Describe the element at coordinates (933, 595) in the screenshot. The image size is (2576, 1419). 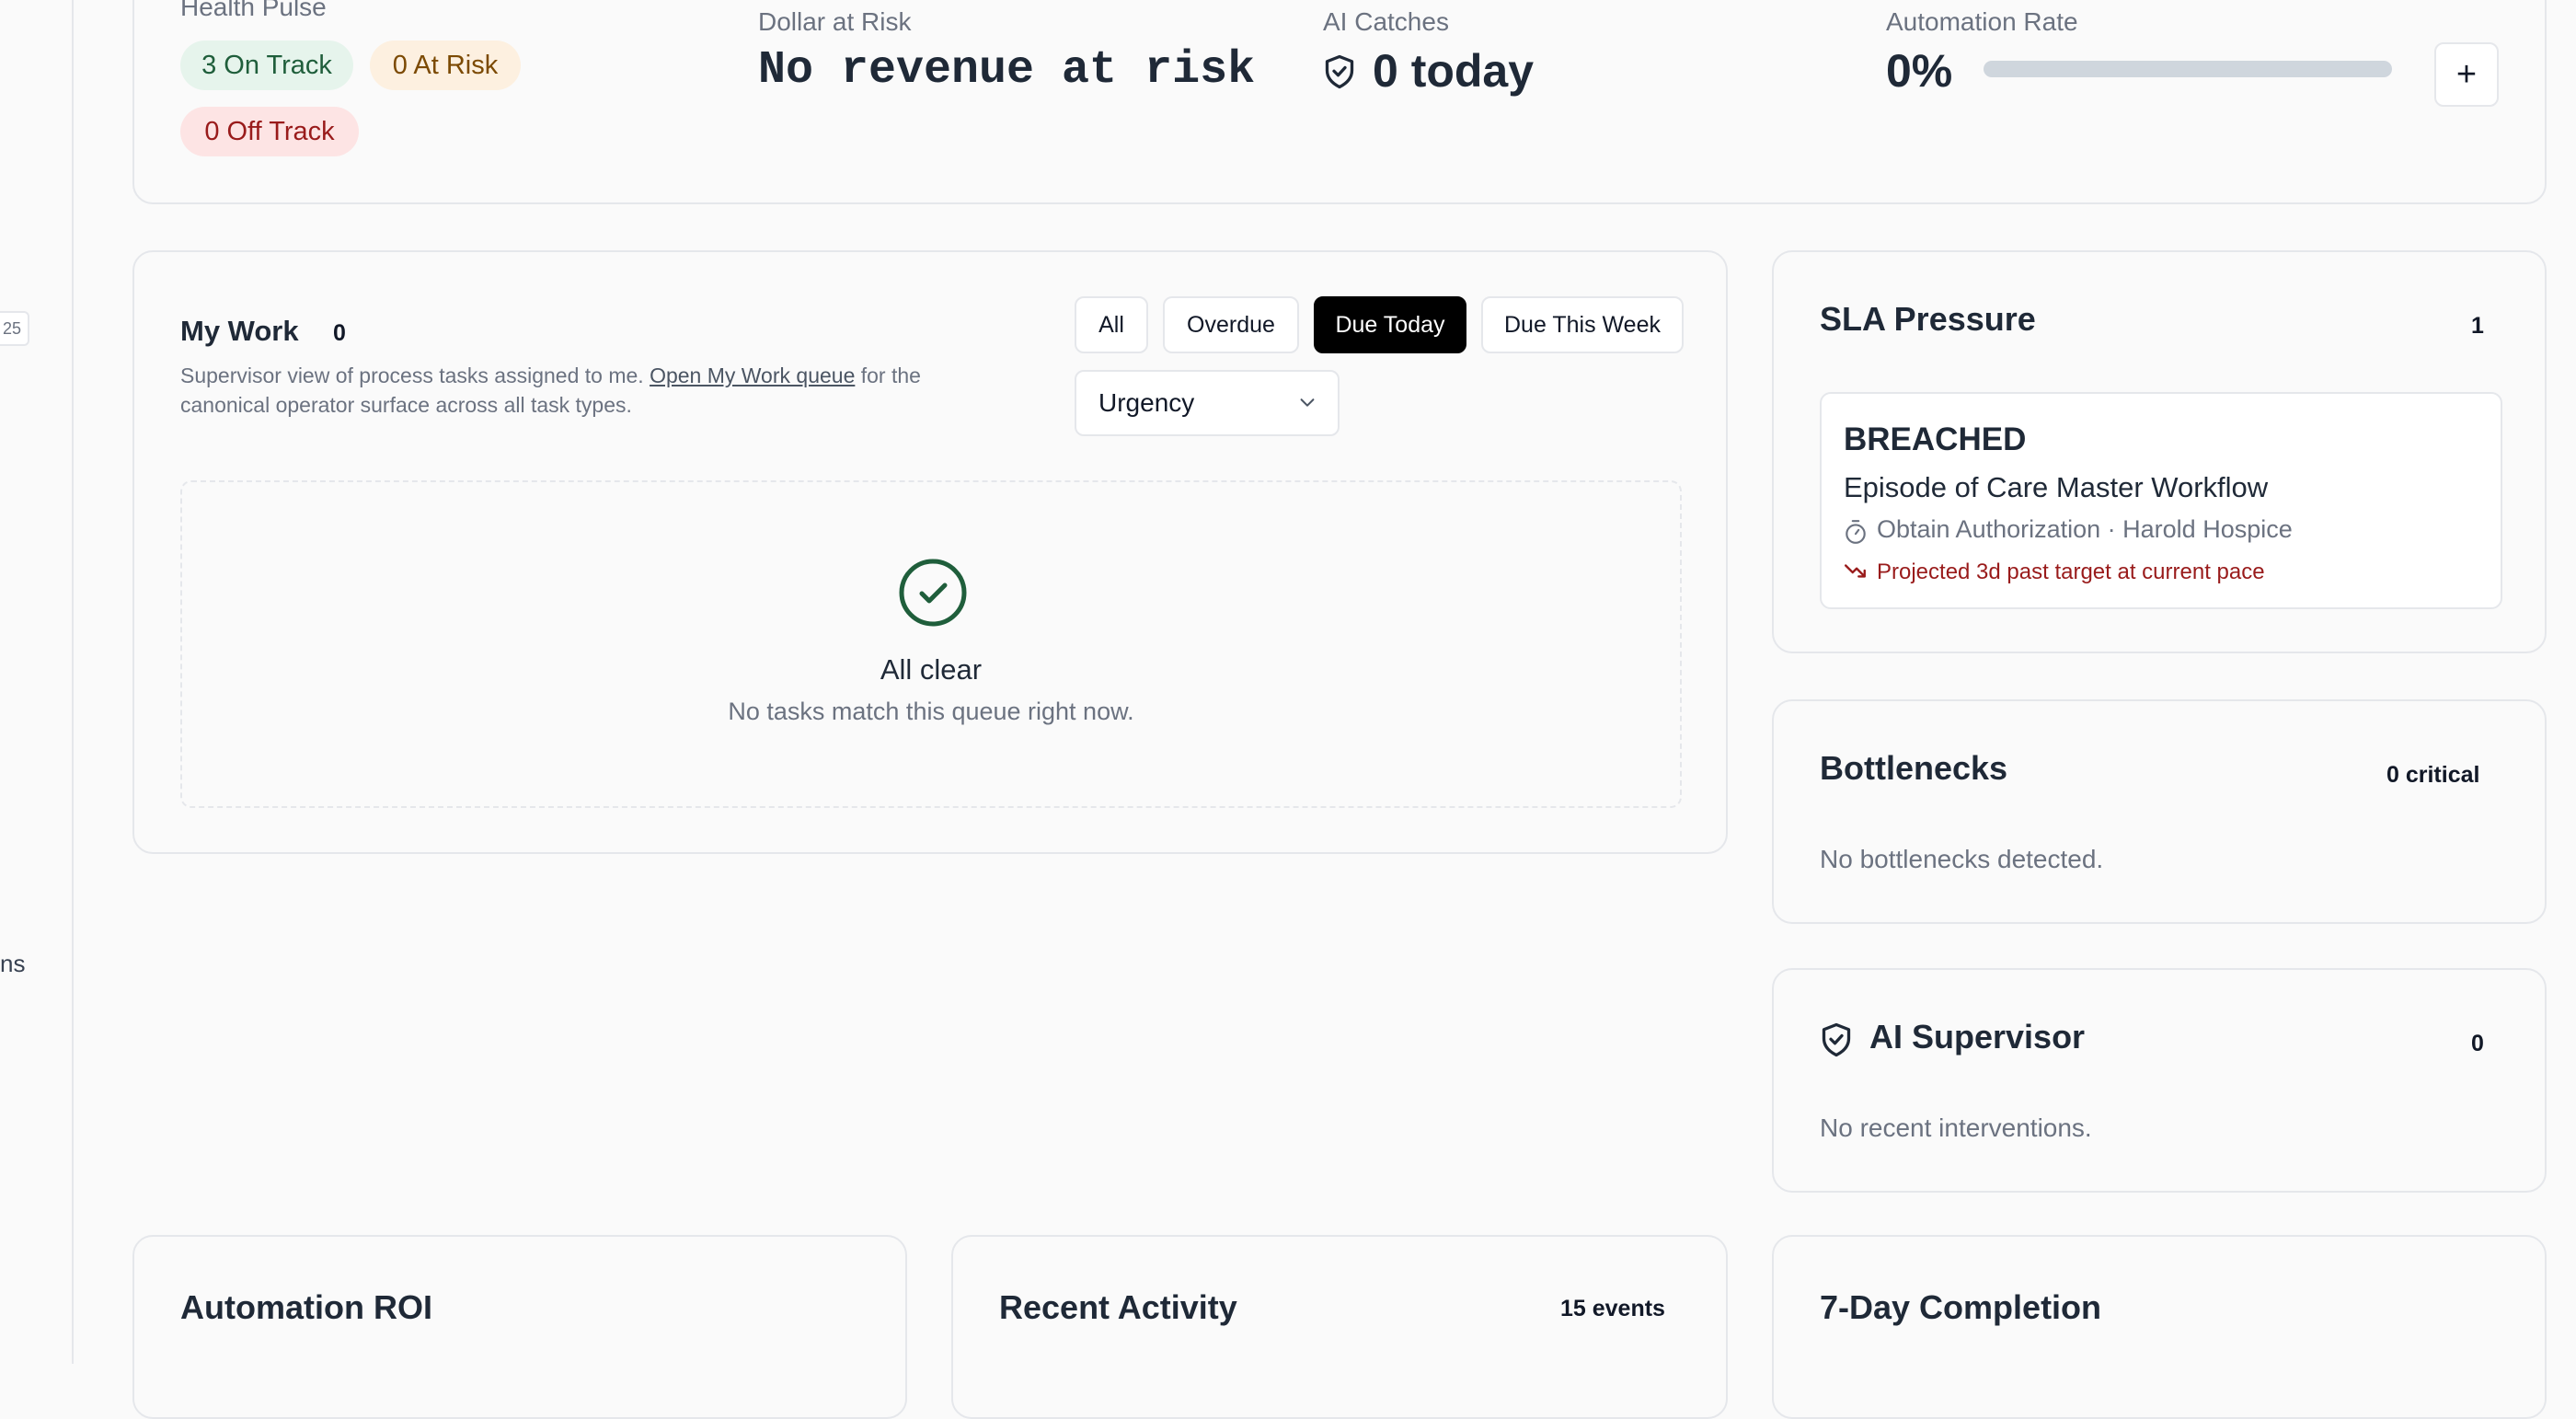
I see `check-circle-icon` at that location.